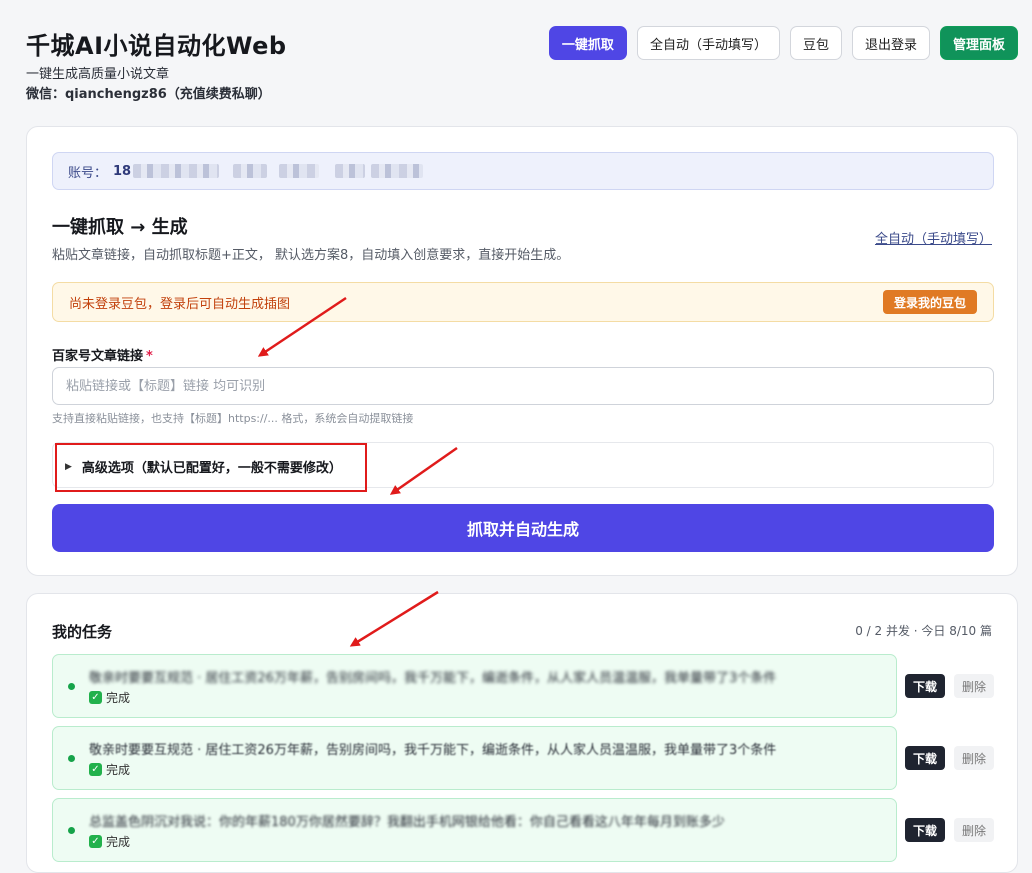  I want to click on app-title: 千城AI小说自动化Web, so click(156, 46).